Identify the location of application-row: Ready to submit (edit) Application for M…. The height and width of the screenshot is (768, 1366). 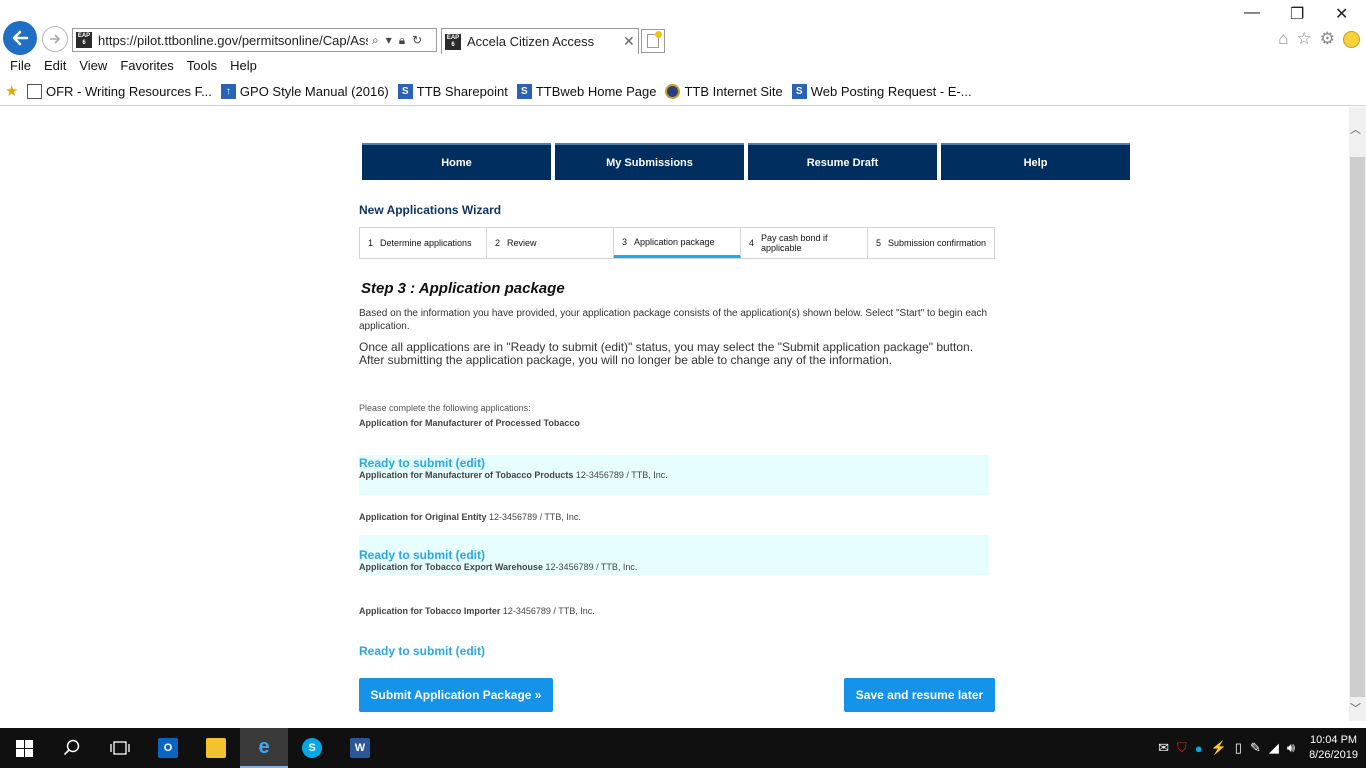
(674, 475).